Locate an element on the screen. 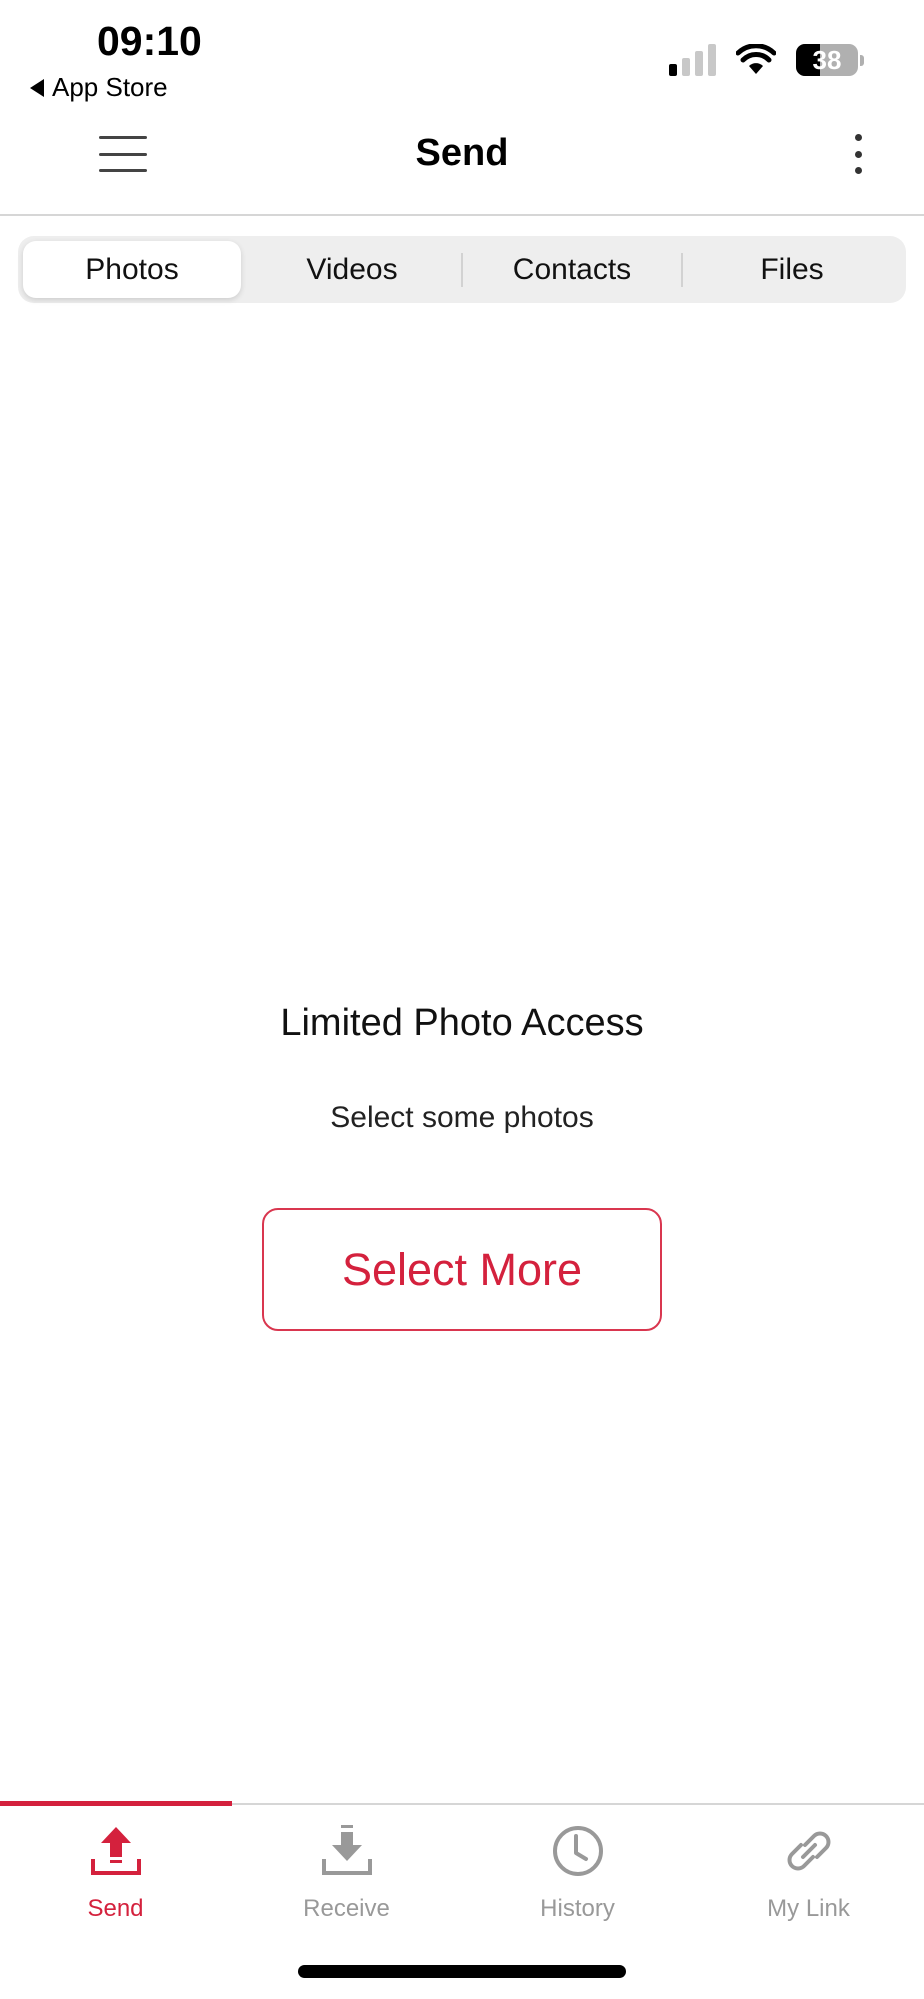 This screenshot has width=924, height=1999. link-icon is located at coordinates (809, 1851).